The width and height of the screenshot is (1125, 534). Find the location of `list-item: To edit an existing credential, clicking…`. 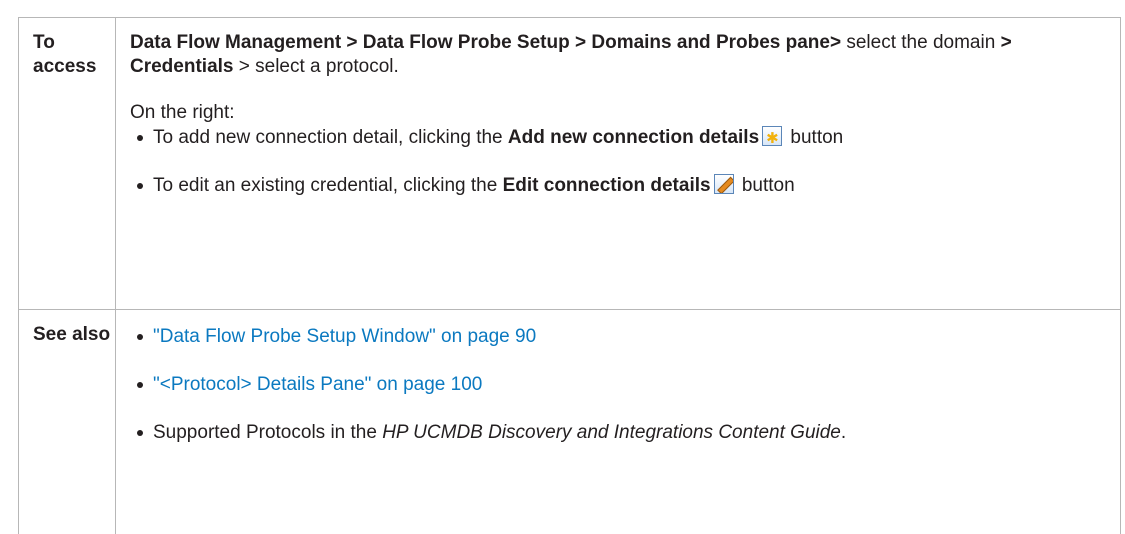

list-item: To edit an existing credential, clicking… is located at coordinates (625, 186).